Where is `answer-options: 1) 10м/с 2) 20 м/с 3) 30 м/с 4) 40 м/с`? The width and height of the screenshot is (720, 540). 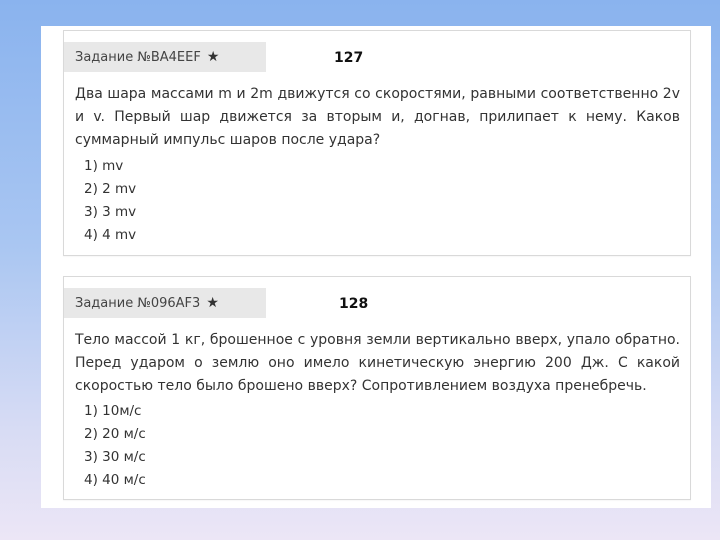 answer-options: 1) 10м/с 2) 20 м/с 3) 30 м/с 4) 40 м/с is located at coordinates (115, 446).